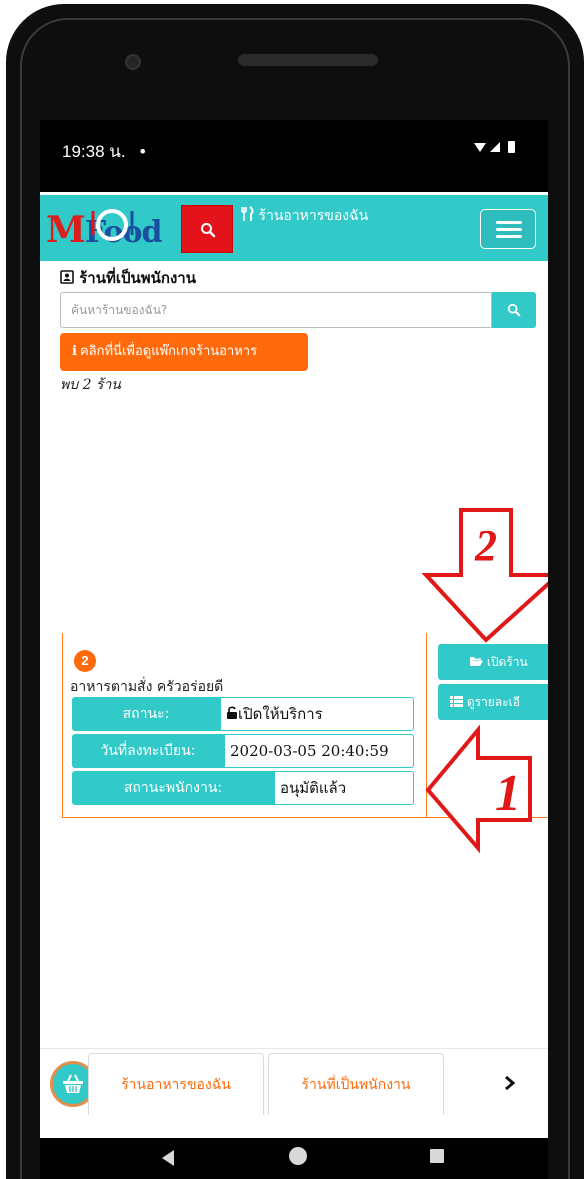  I want to click on view-package-button: i คลิกที่นี่เพื่อดูแพ๊กเกจร้านอาหาร, so click(184, 352).